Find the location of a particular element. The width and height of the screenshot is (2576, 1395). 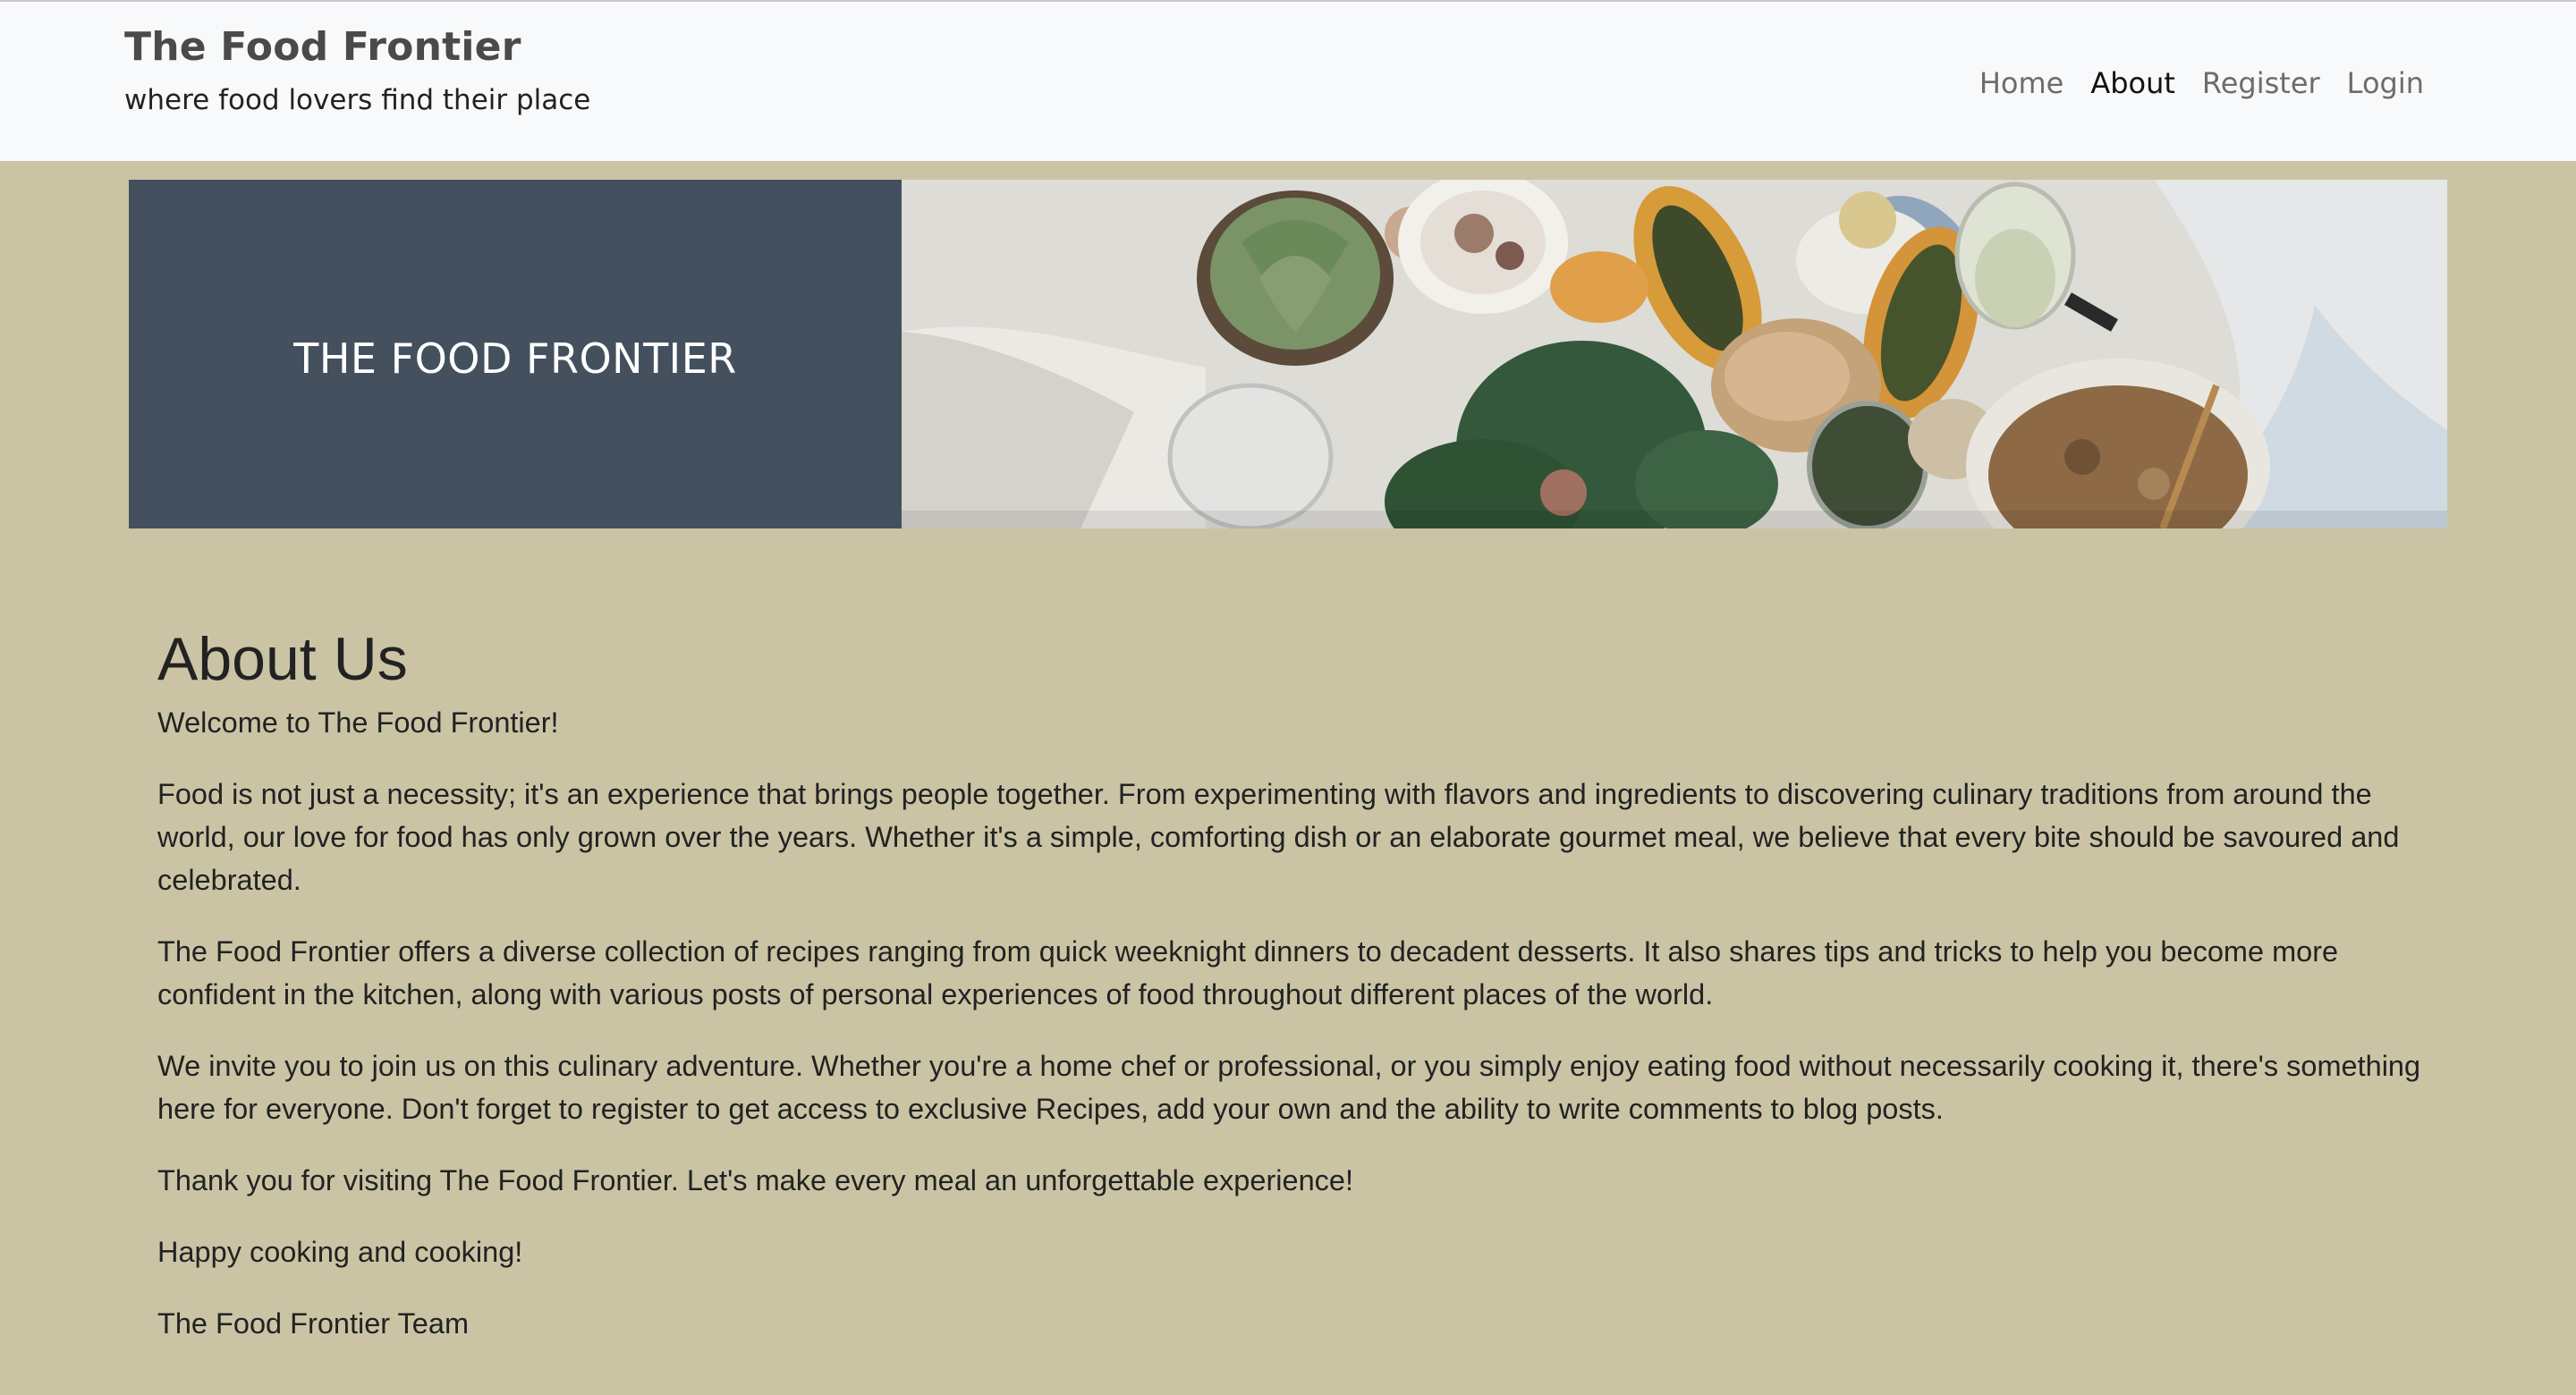

nav-link-register: Register is located at coordinates (2261, 83).